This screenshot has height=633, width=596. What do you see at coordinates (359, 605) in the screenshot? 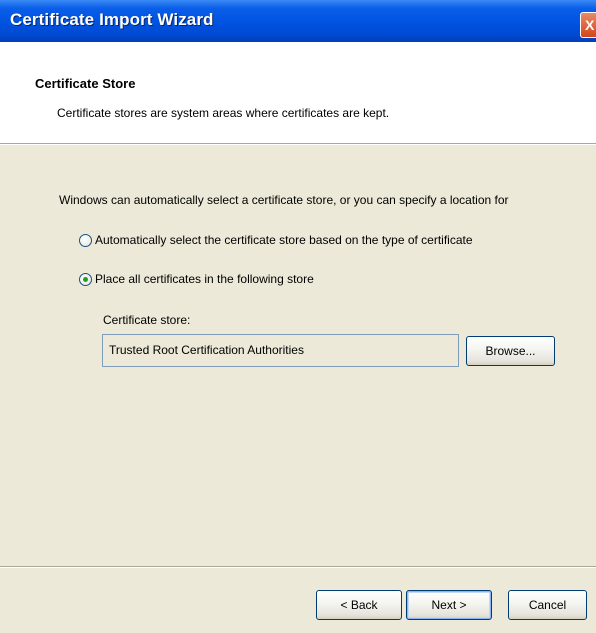
I see `back-button: < Back` at bounding box center [359, 605].